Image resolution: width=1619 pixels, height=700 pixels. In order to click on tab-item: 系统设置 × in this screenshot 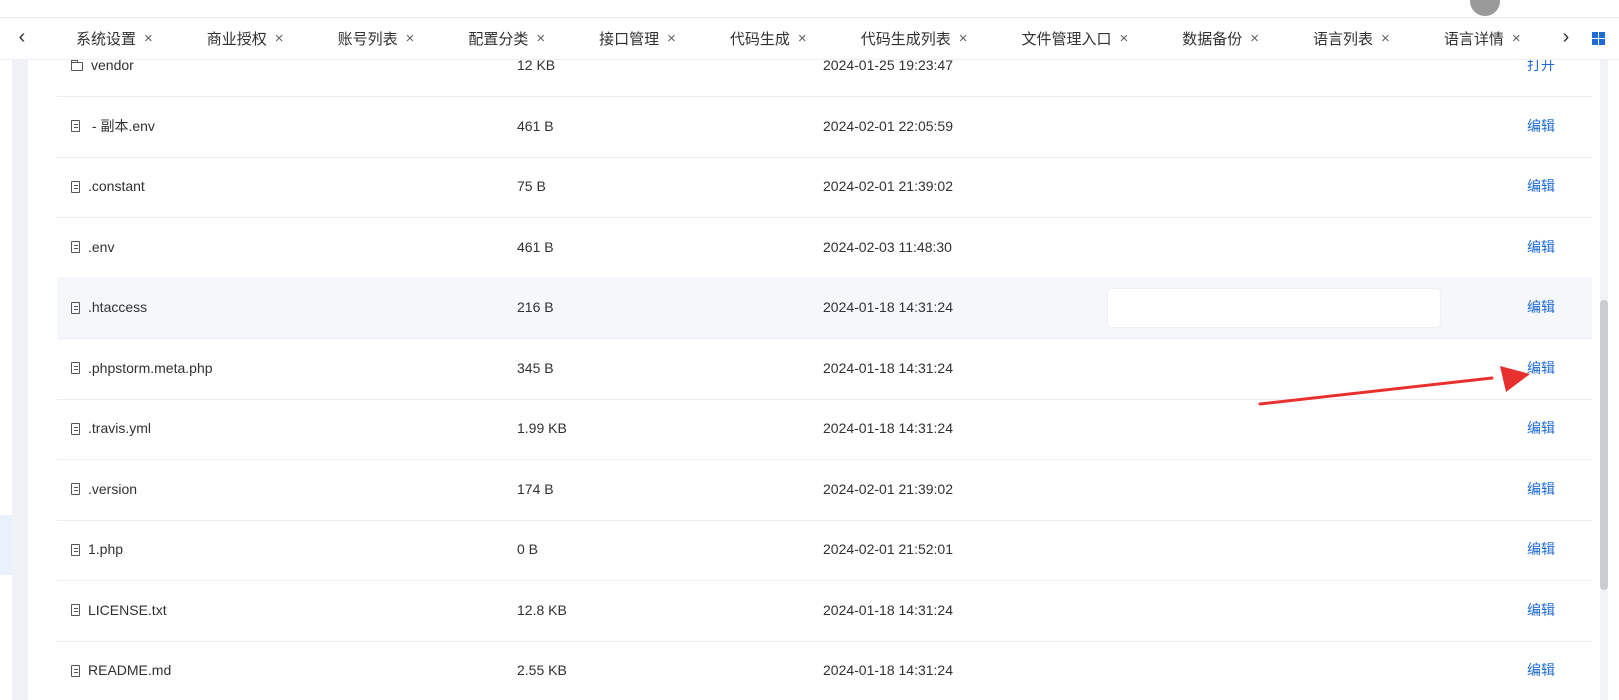, I will do `click(106, 38)`.